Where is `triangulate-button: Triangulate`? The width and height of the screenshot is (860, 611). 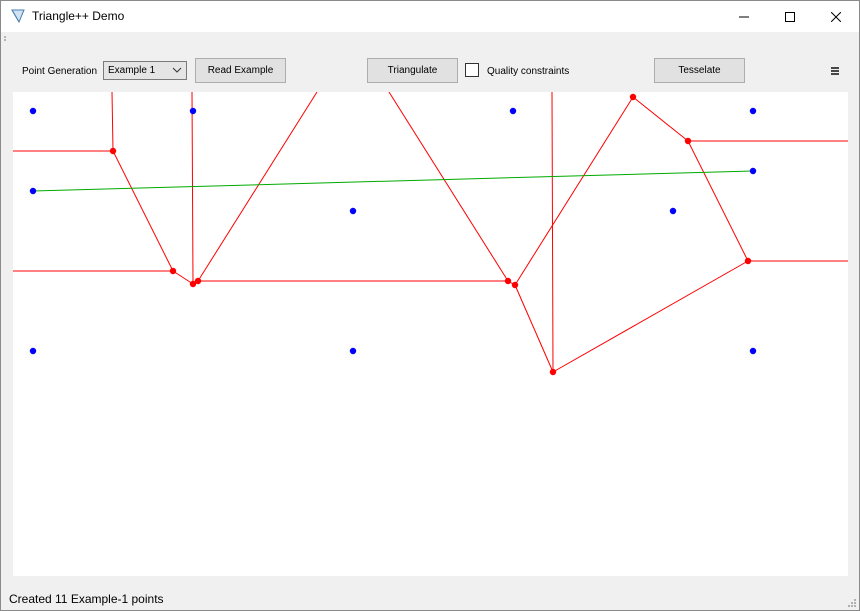 triangulate-button: Triangulate is located at coordinates (412, 70).